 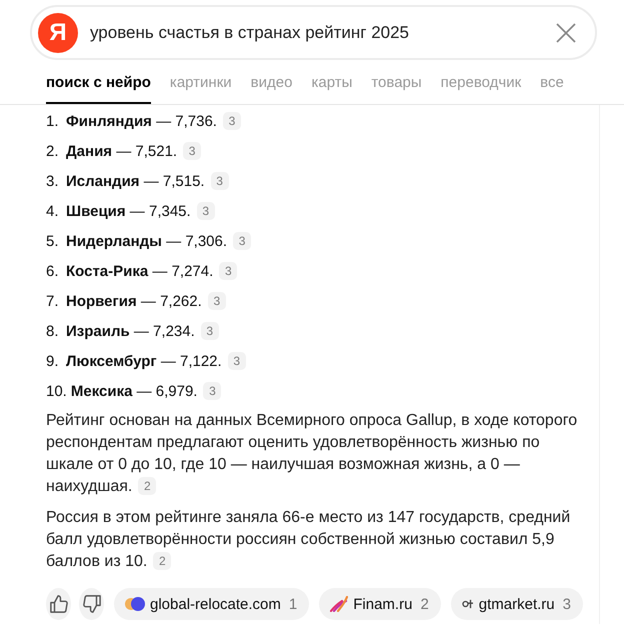 I want to click on tab: видео, so click(x=271, y=82).